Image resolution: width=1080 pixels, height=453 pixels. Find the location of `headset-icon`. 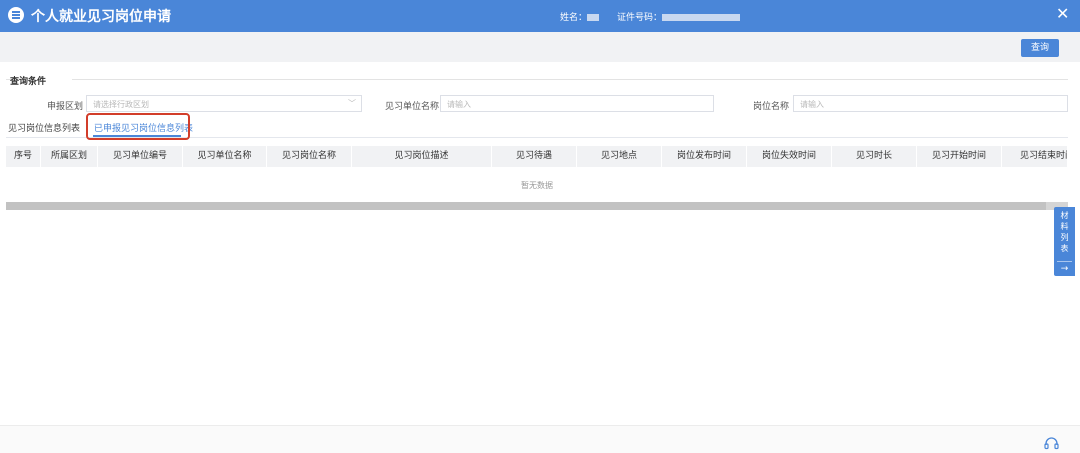

headset-icon is located at coordinates (1051, 443).